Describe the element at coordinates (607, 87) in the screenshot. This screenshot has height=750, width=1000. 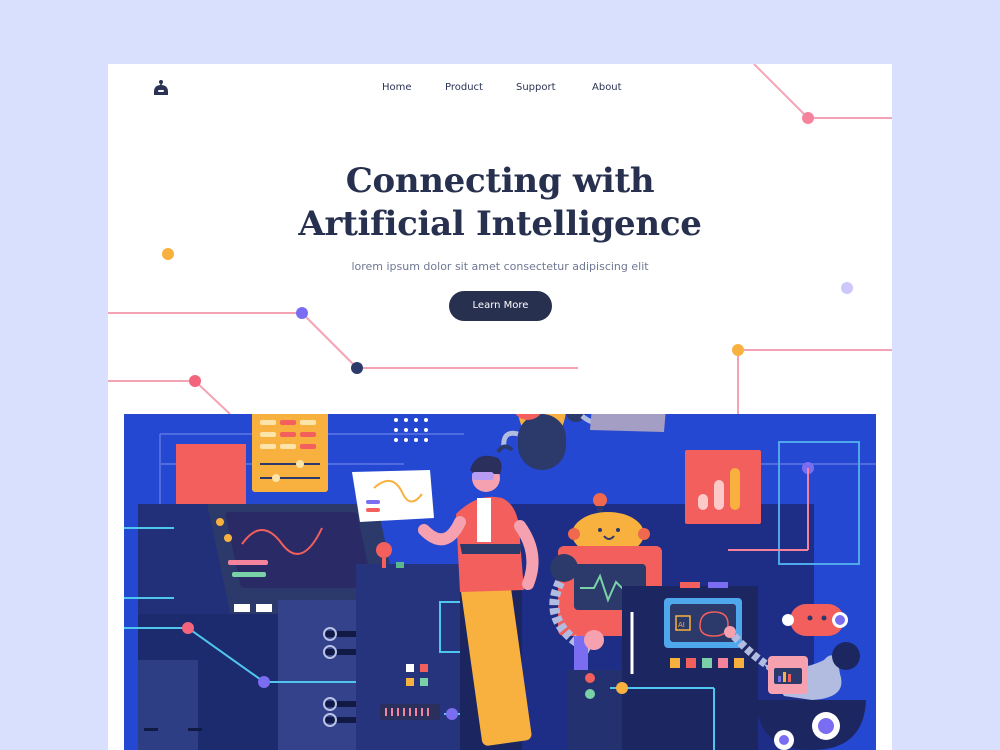
I see `nav-about: About` at that location.